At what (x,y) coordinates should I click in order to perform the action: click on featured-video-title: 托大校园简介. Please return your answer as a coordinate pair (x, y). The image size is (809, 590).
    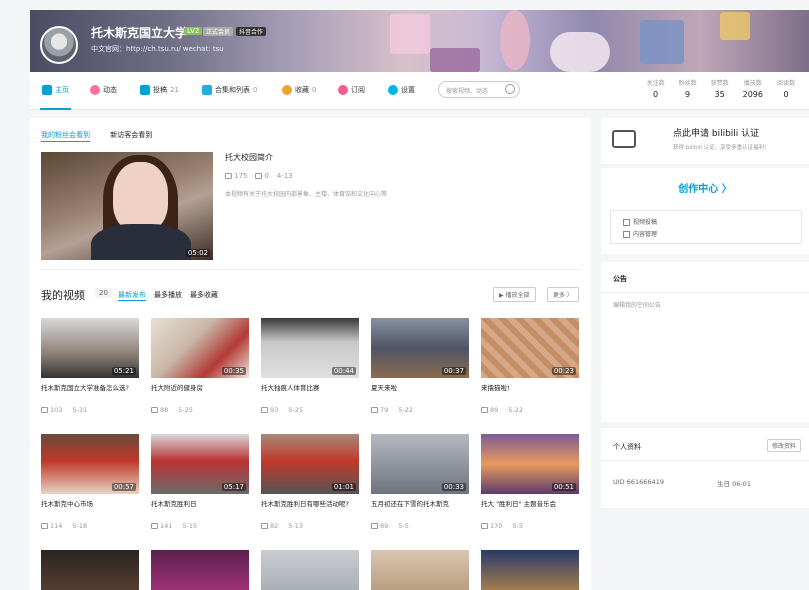
    Looking at the image, I should click on (249, 157).